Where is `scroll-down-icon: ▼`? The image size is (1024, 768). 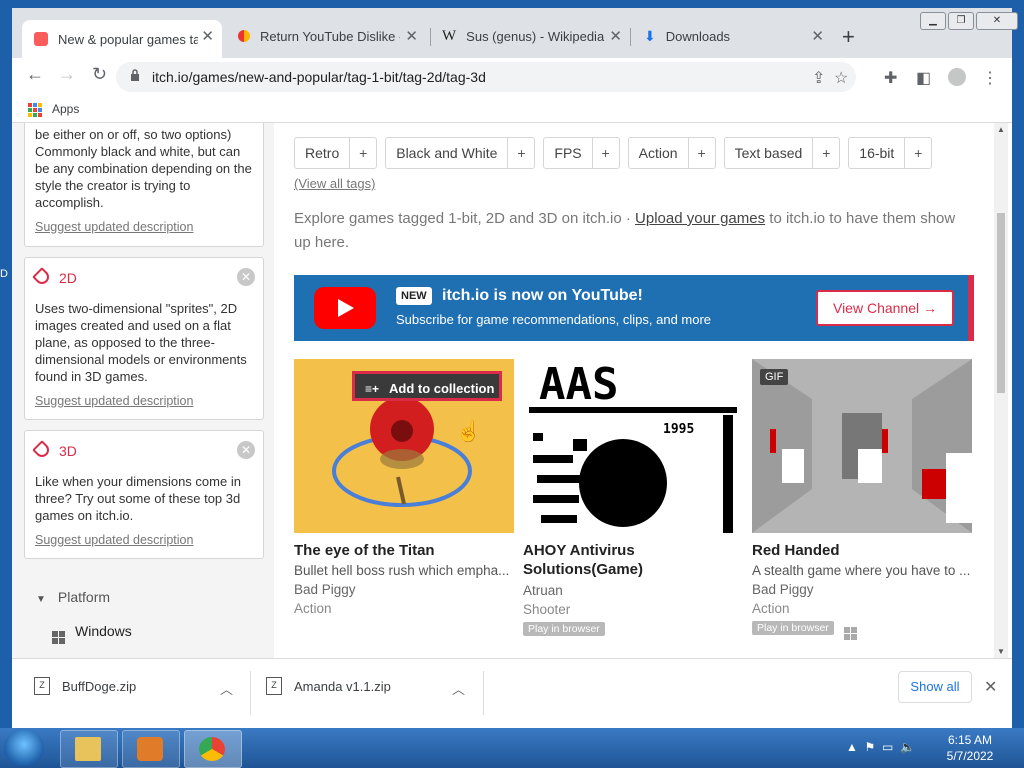
scroll-down-icon: ▼ is located at coordinates (1001, 651).